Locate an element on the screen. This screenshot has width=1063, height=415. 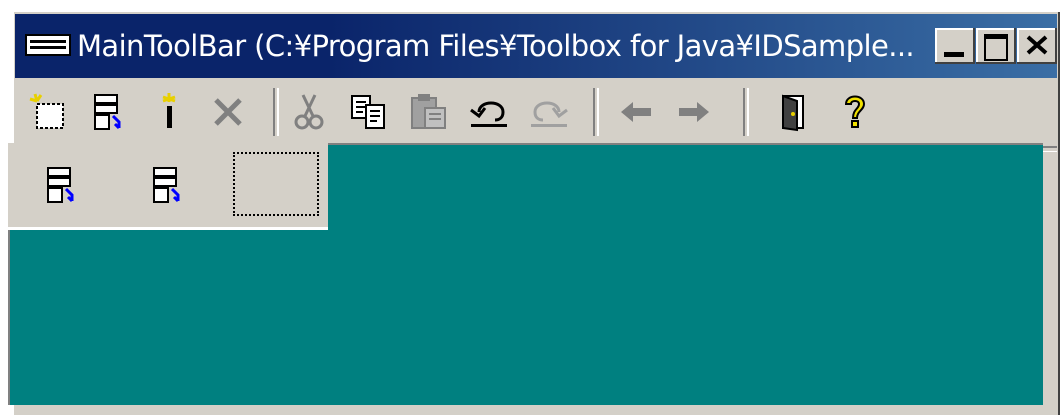
back-icon is located at coordinates (636, 112).